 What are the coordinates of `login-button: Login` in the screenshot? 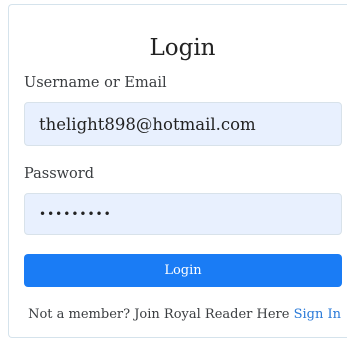 It's located at (183, 270).